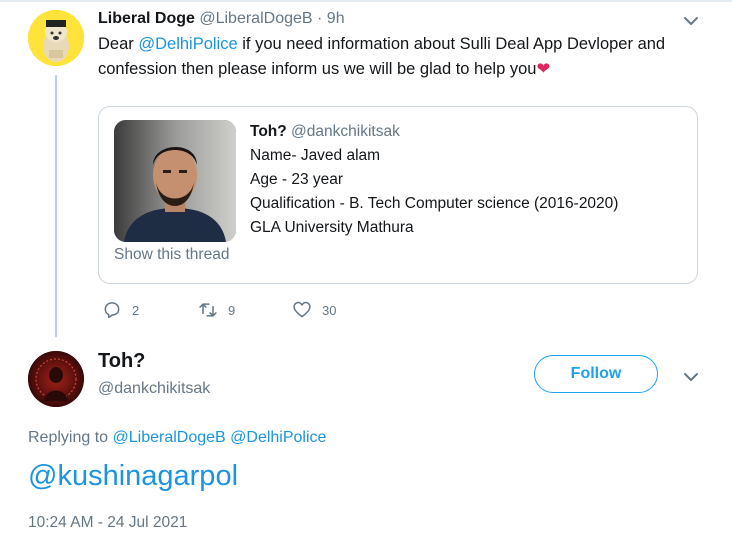 The image size is (732, 535). What do you see at coordinates (121, 361) in the screenshot?
I see `author-name: Toh?` at bounding box center [121, 361].